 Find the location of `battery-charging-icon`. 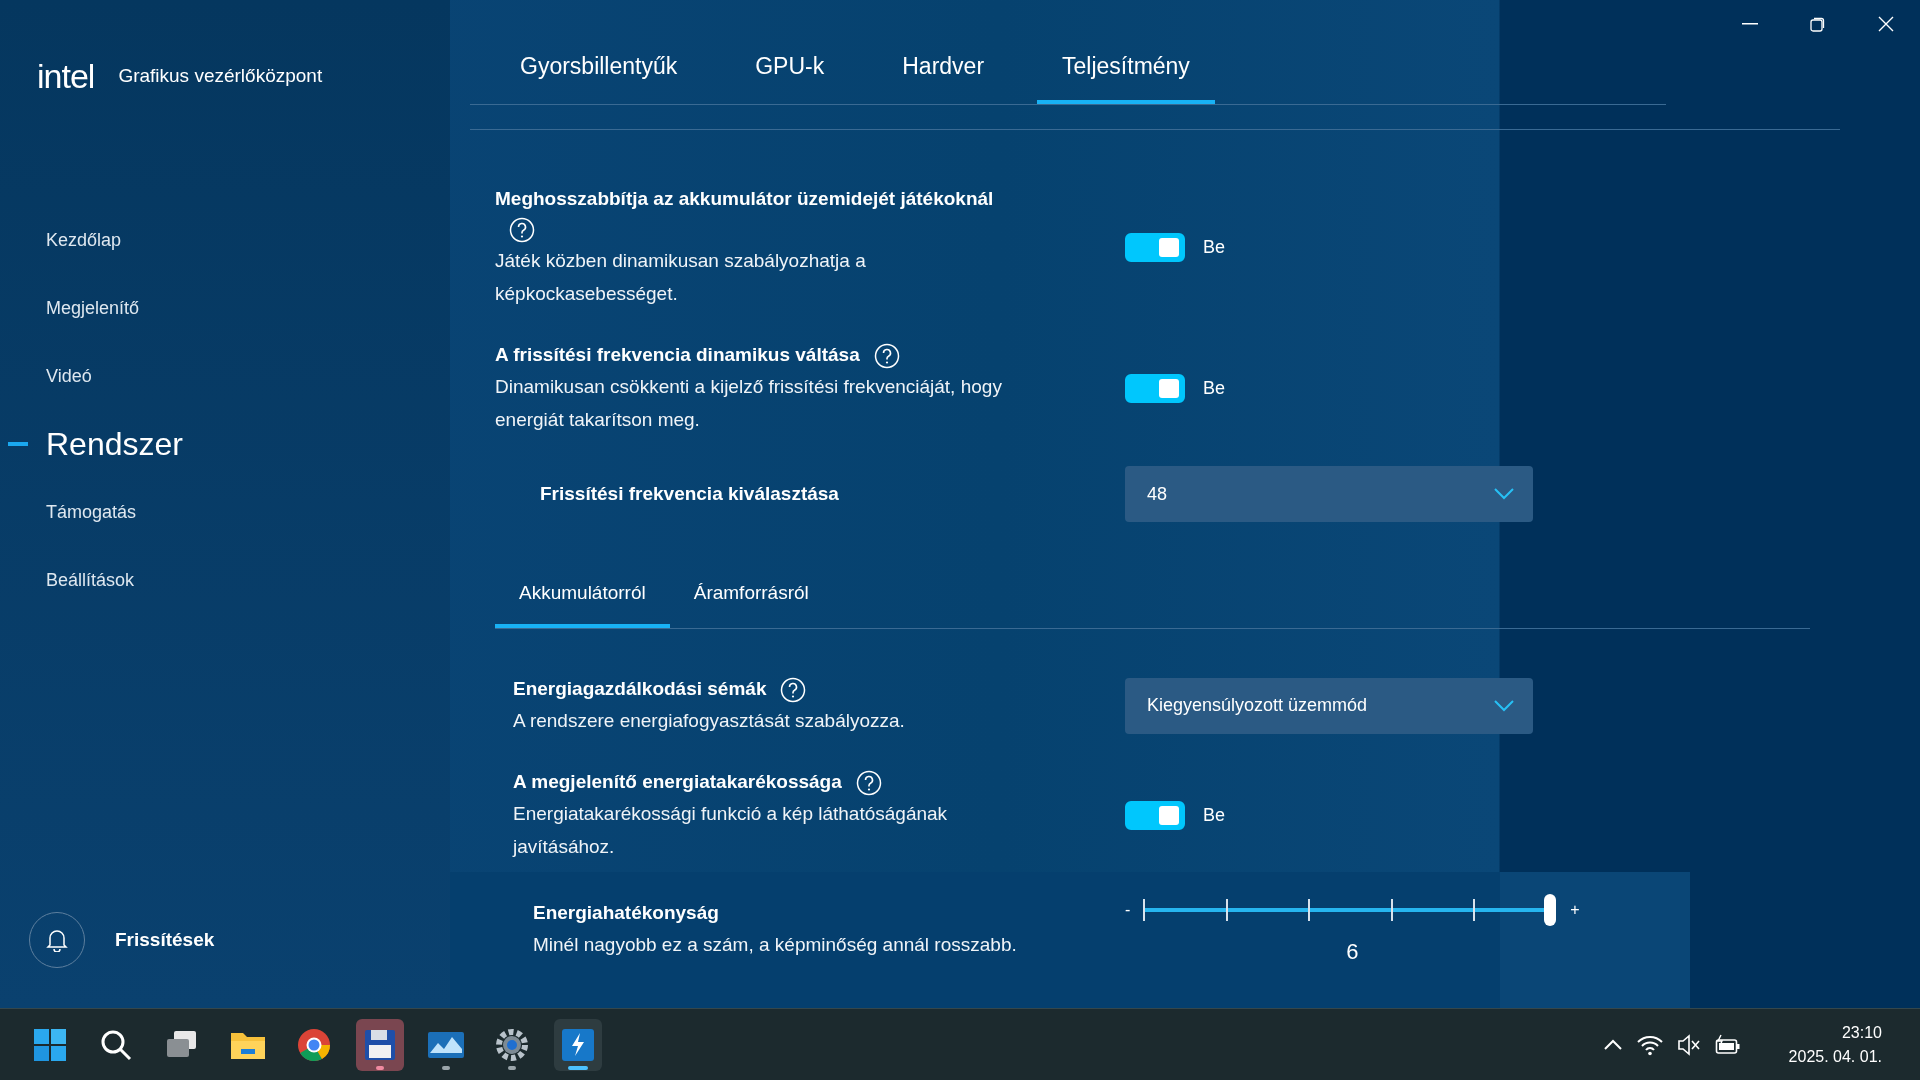

battery-charging-icon is located at coordinates (1727, 1044).